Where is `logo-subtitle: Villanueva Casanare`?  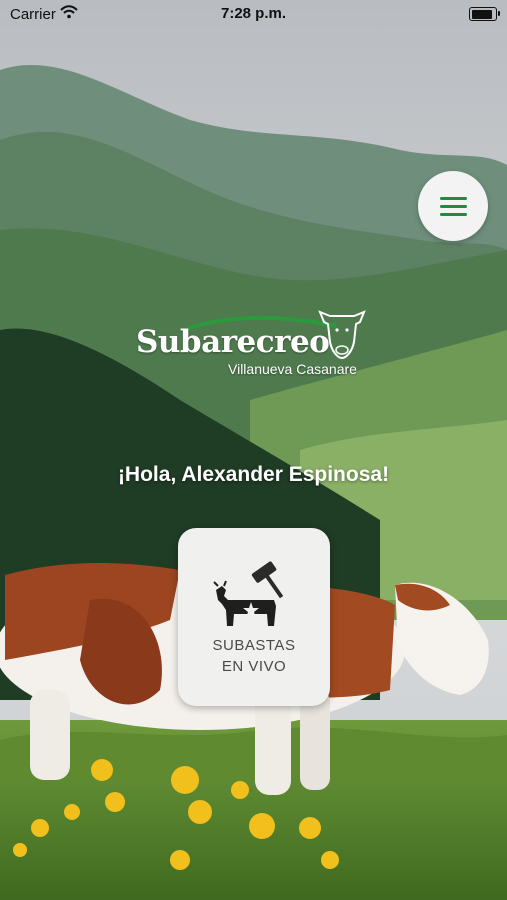
logo-subtitle: Villanueva Casanare is located at coordinates (292, 369).